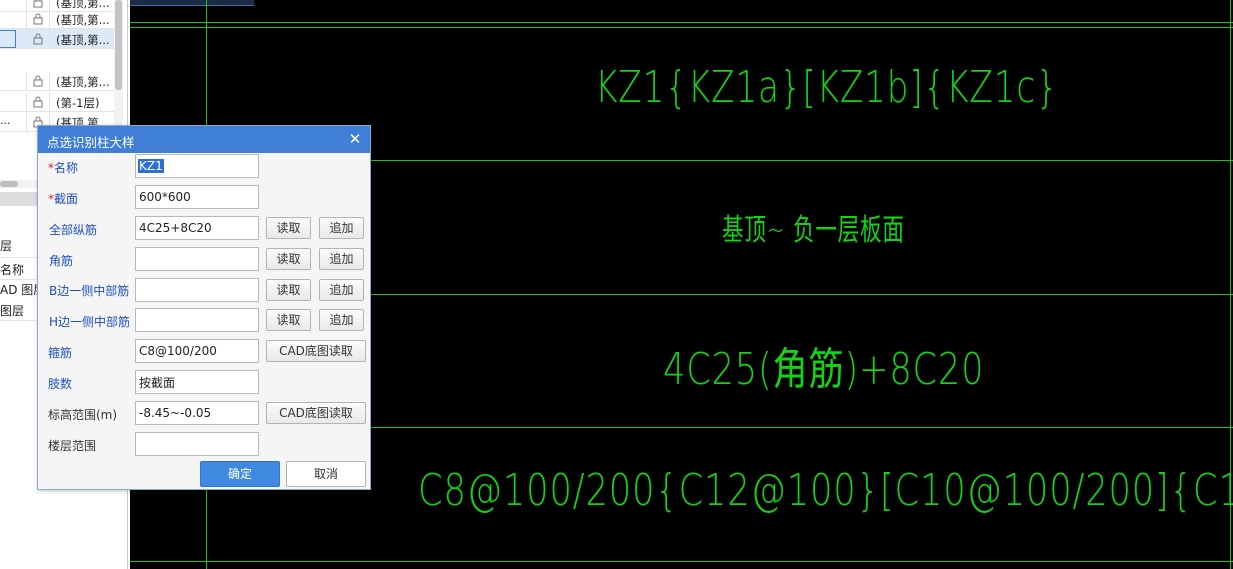 Image resolution: width=1233 pixels, height=569 pixels. I want to click on corner-bars-input, so click(197, 259).